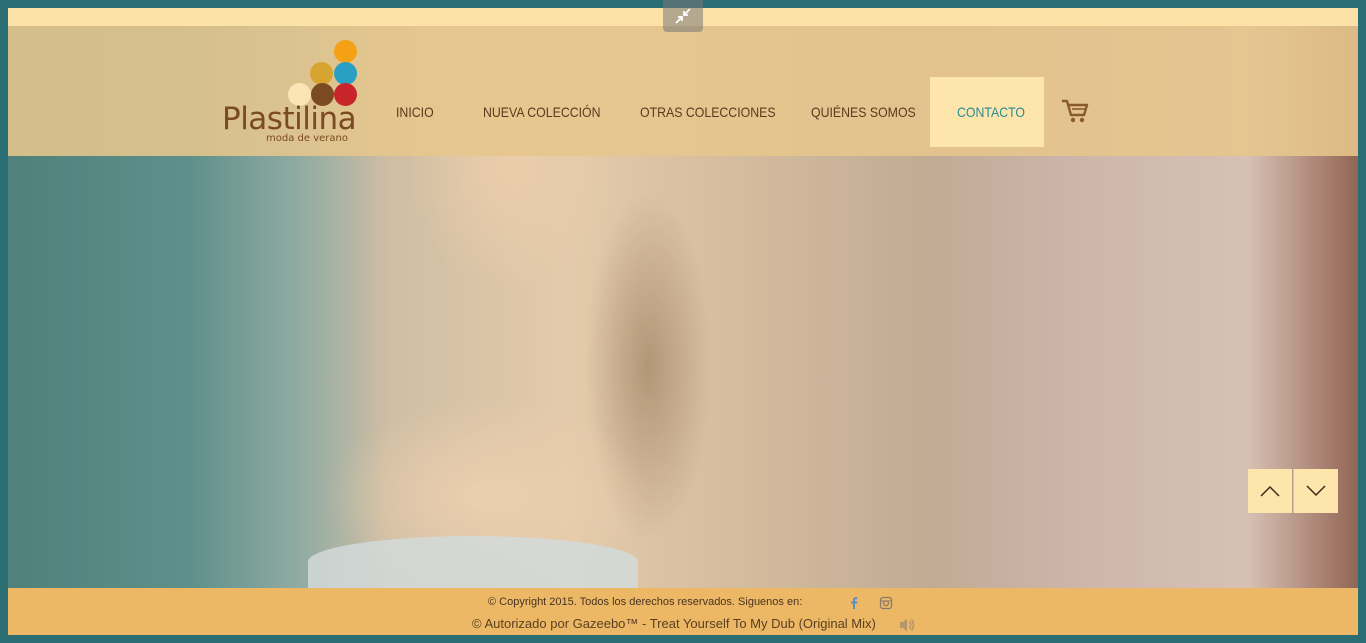 Image resolution: width=1366 pixels, height=643 pixels. I want to click on nav-item-contacto: CONTACTO, so click(991, 112).